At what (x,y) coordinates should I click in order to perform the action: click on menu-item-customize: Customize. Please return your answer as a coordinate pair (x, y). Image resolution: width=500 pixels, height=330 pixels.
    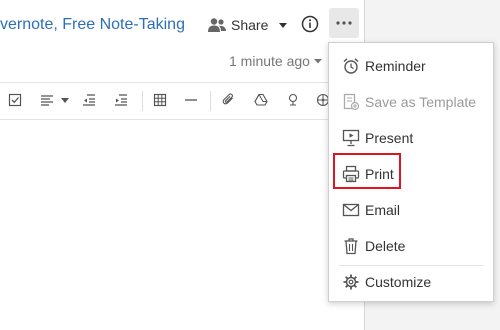
    Looking at the image, I should click on (411, 282).